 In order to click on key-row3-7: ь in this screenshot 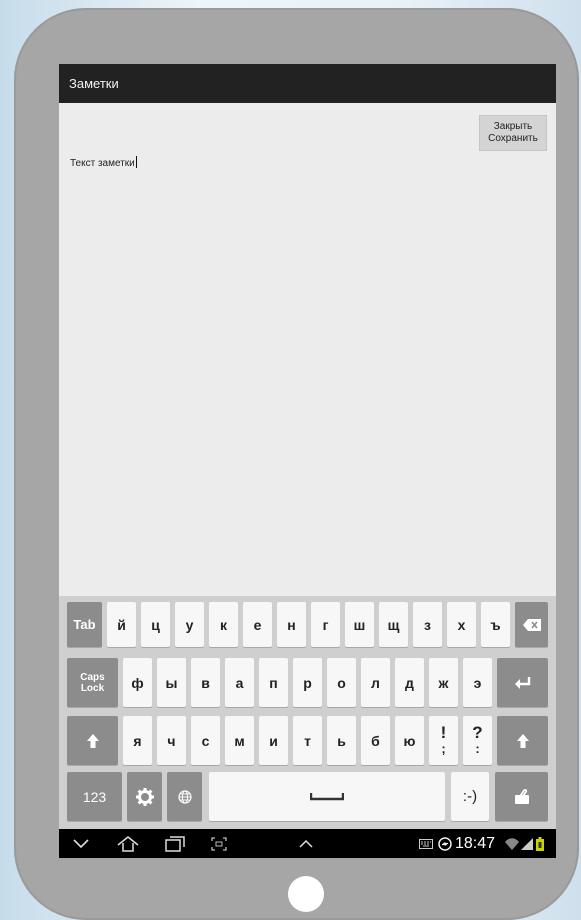, I will do `click(341, 740)`.